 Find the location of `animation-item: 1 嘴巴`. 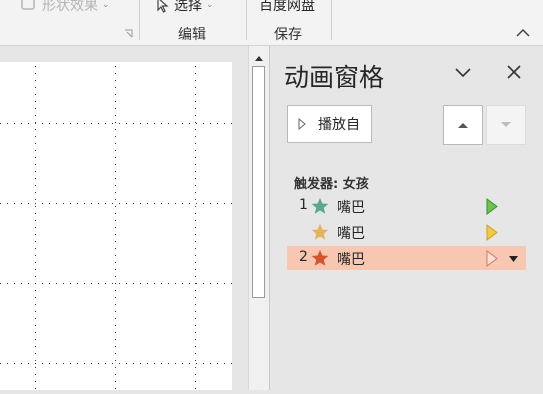

animation-item: 1 嘴巴 is located at coordinates (406, 206).